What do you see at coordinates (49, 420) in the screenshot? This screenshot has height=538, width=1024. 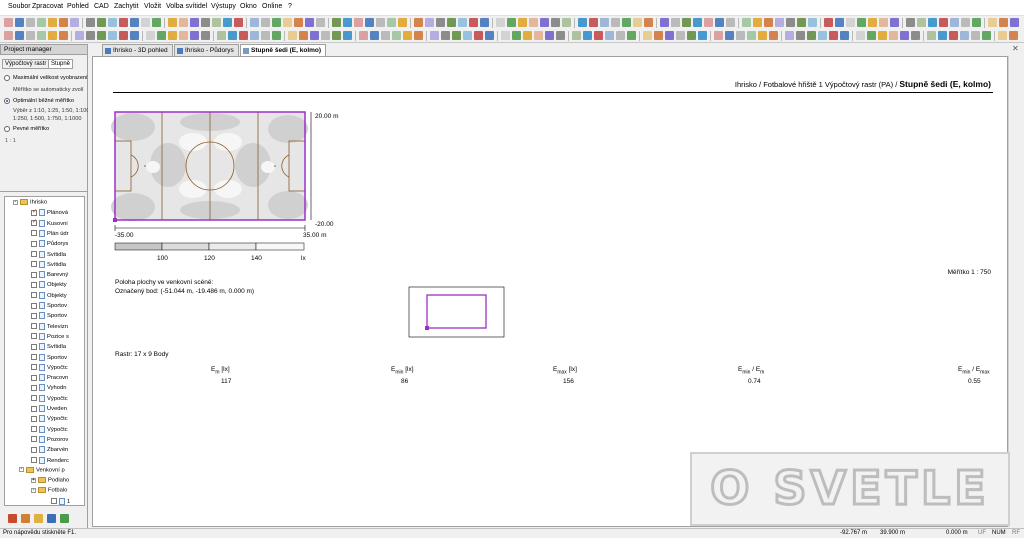 I see `tree-item: Výpočtc` at bounding box center [49, 420].